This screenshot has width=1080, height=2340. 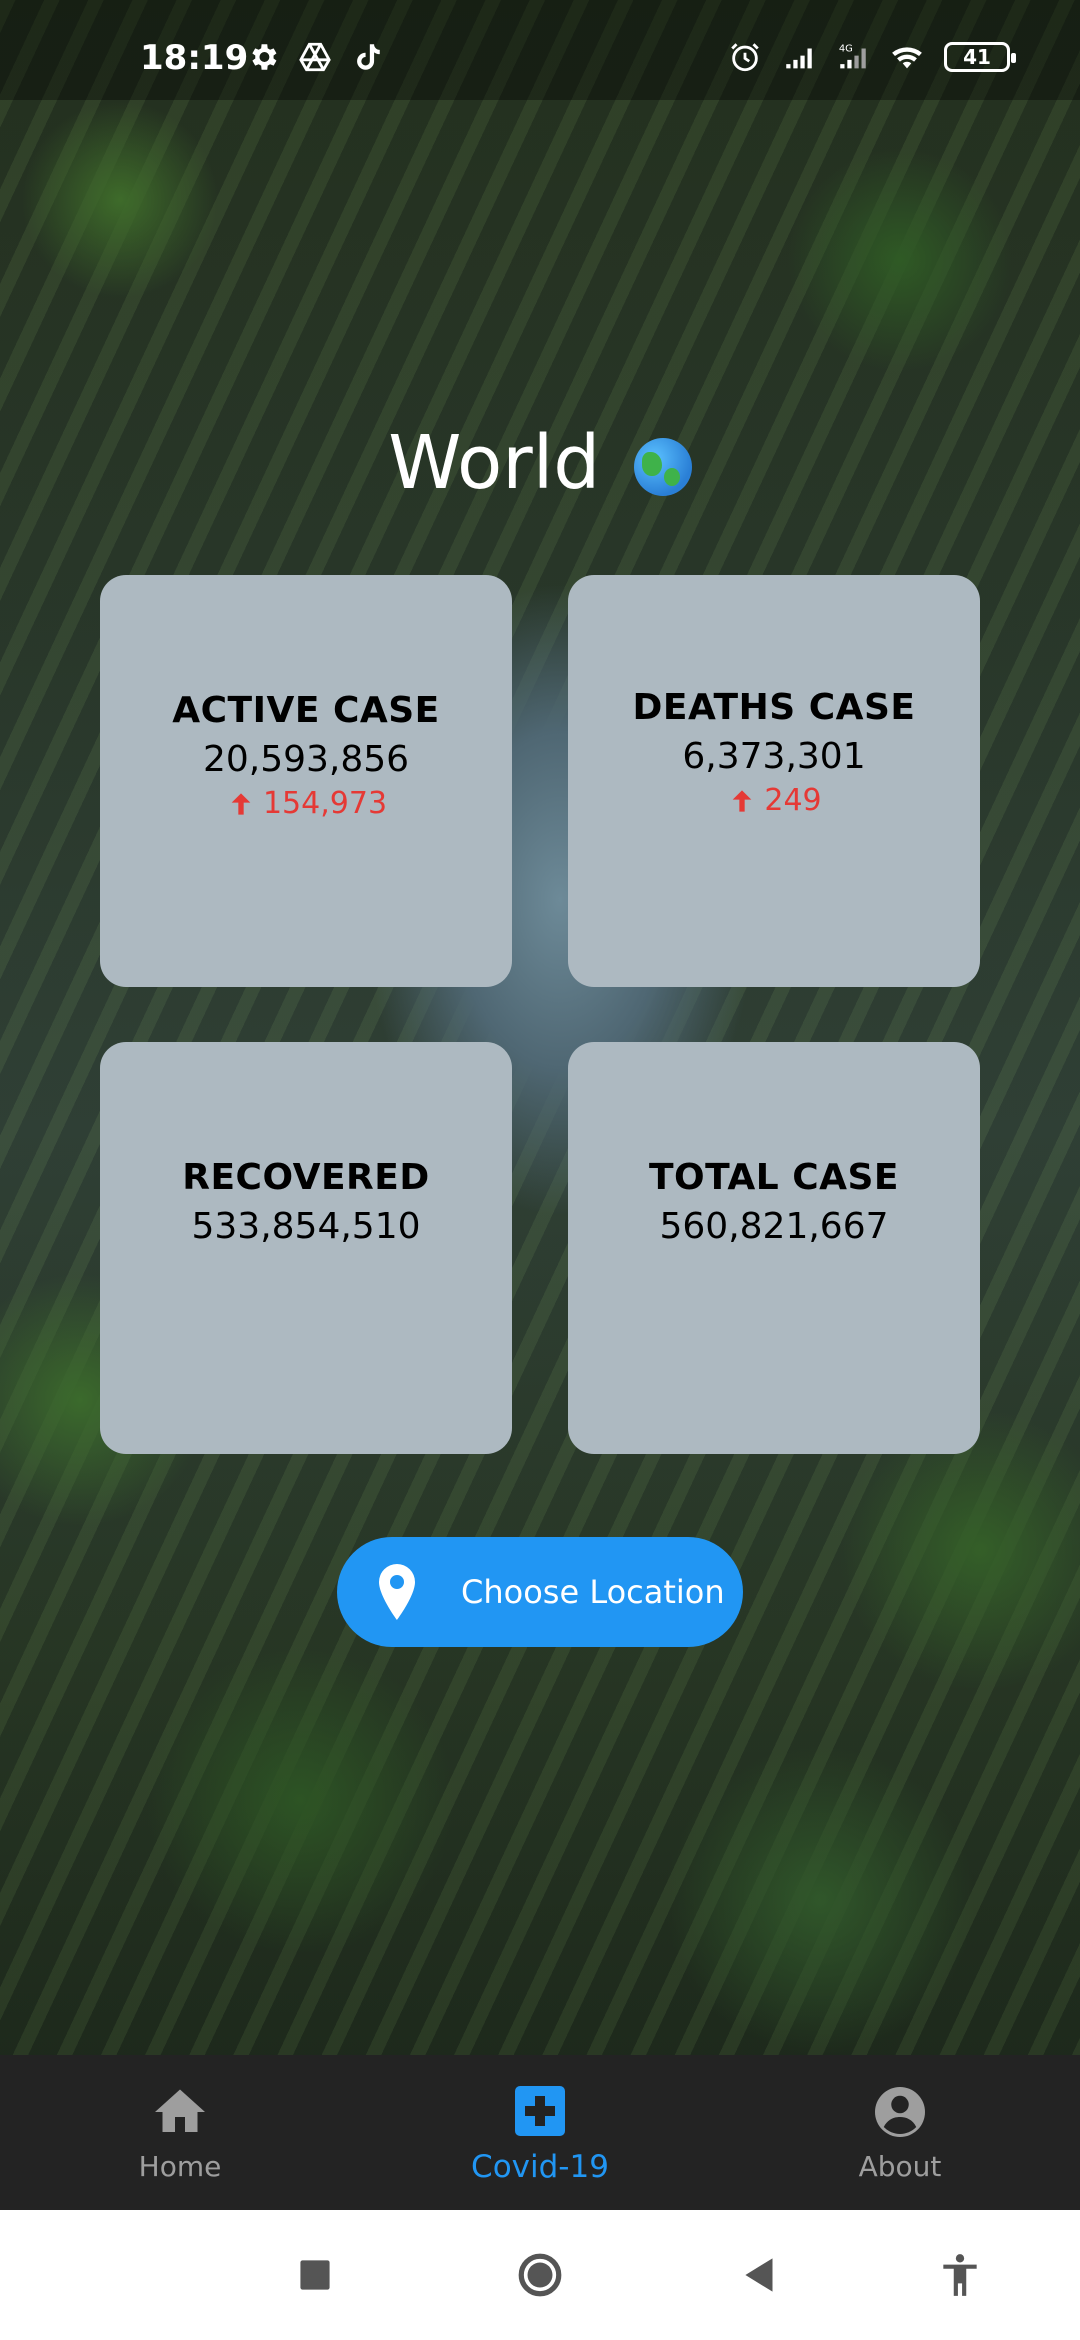 I want to click on nav-item-home: Home, so click(x=180, y=2132).